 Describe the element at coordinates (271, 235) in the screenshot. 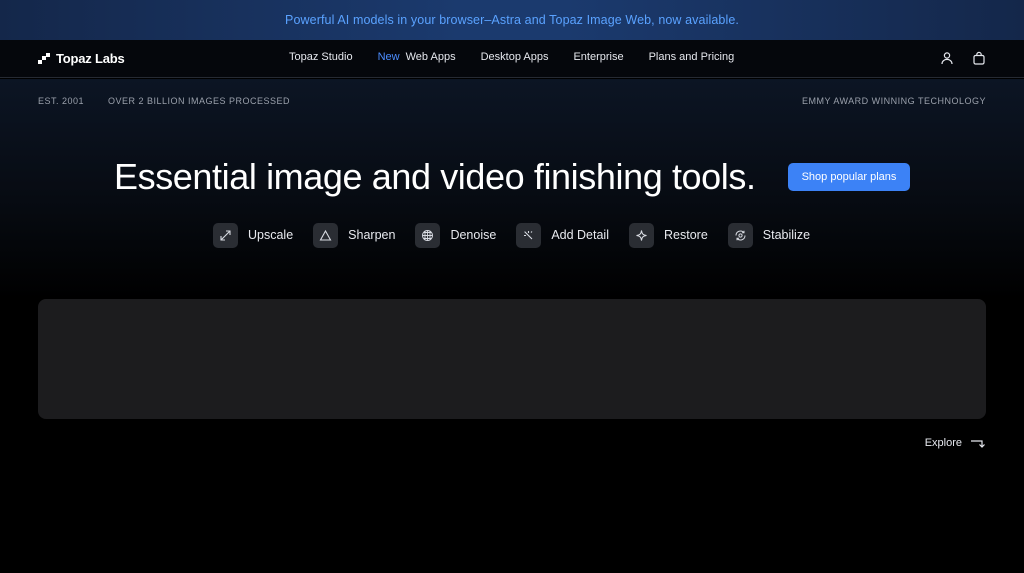

I see `feature-label: Upscale` at that location.